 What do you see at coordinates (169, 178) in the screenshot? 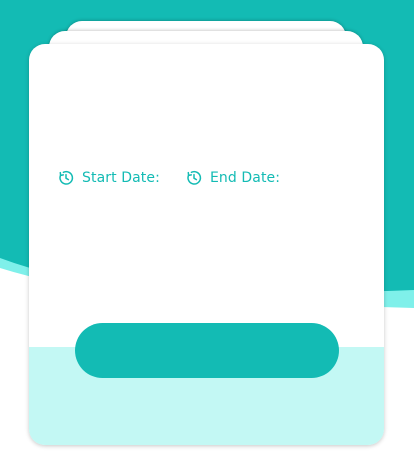
I see `date-range-row: Start Date: End Date:` at bounding box center [169, 178].